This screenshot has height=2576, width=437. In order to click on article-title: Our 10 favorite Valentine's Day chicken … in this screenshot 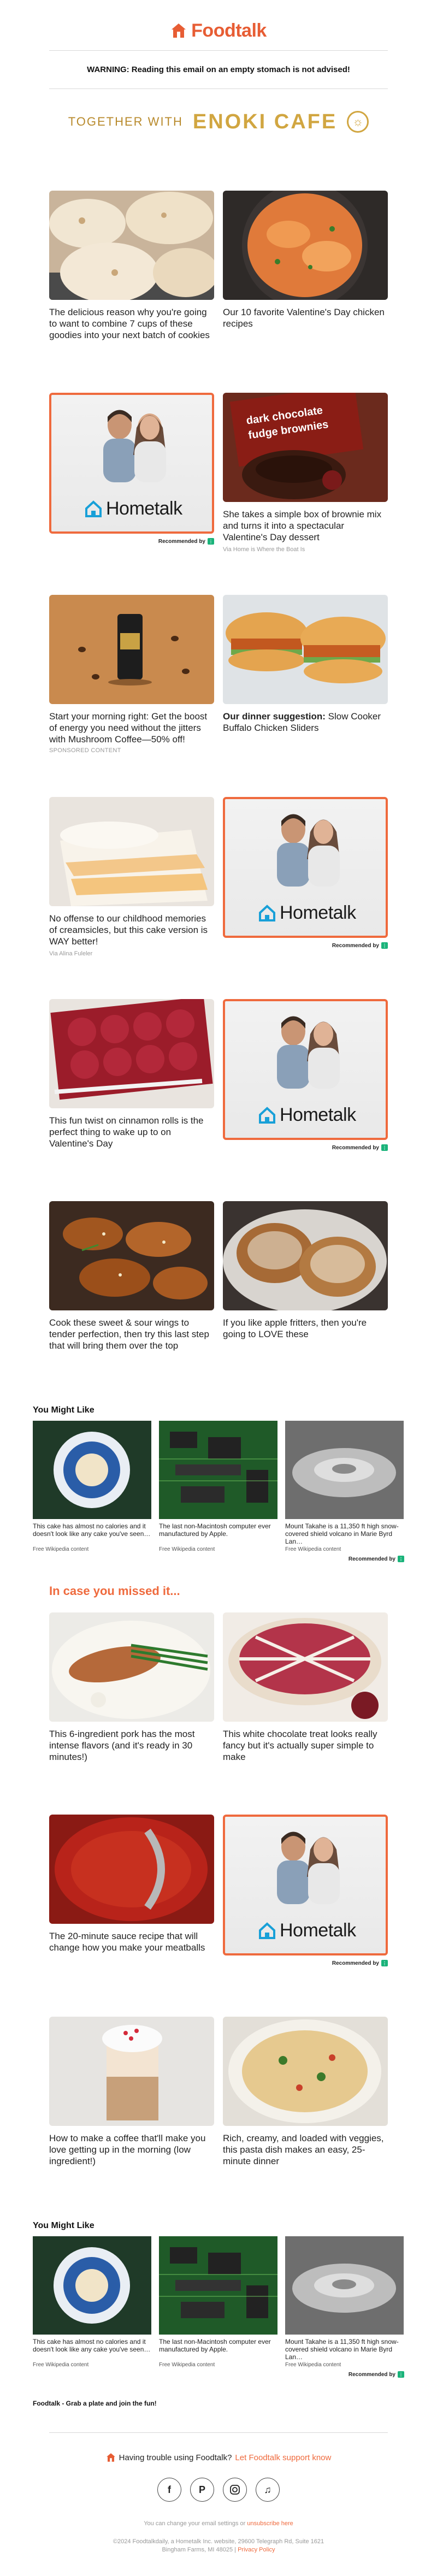, I will do `click(305, 317)`.